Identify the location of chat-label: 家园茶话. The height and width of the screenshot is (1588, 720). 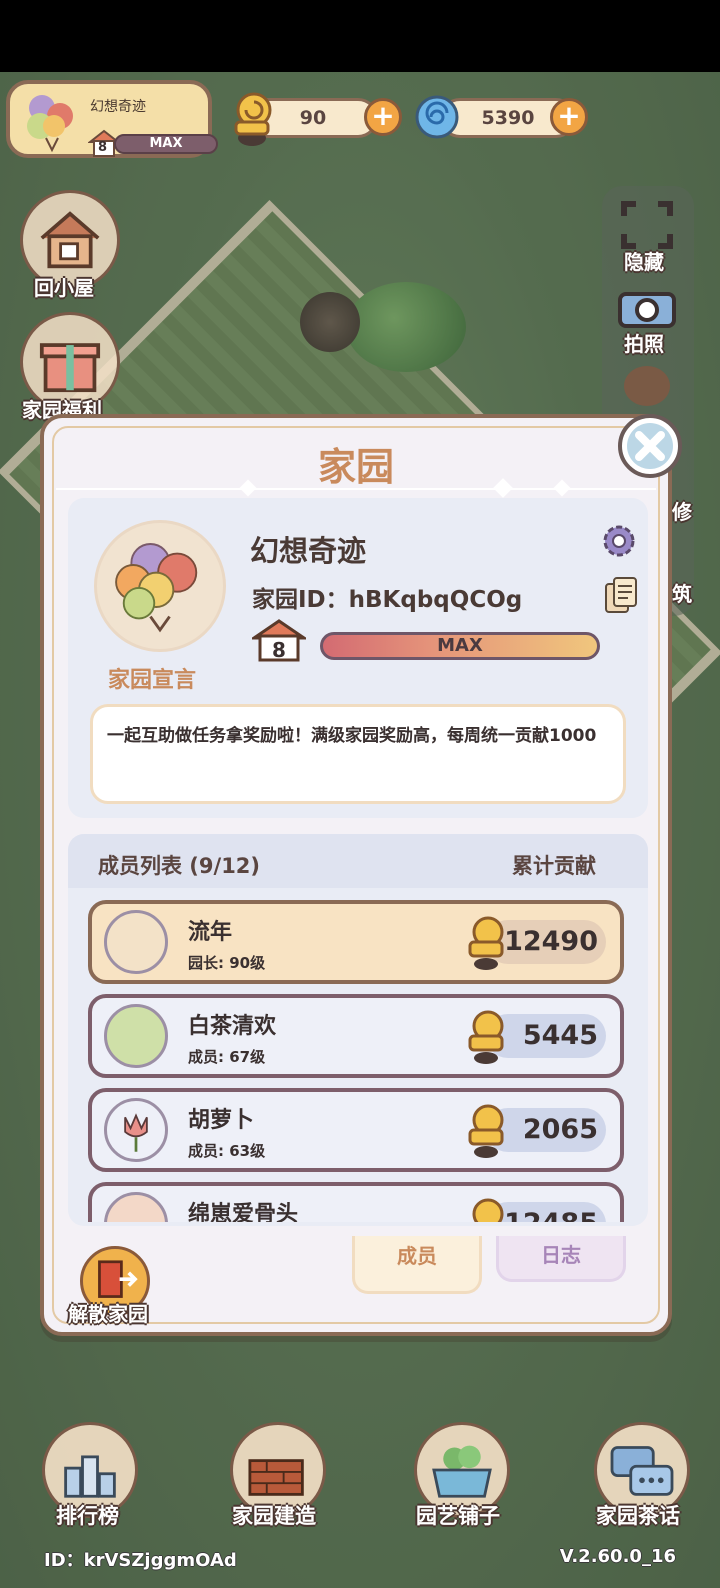
(638, 1516).